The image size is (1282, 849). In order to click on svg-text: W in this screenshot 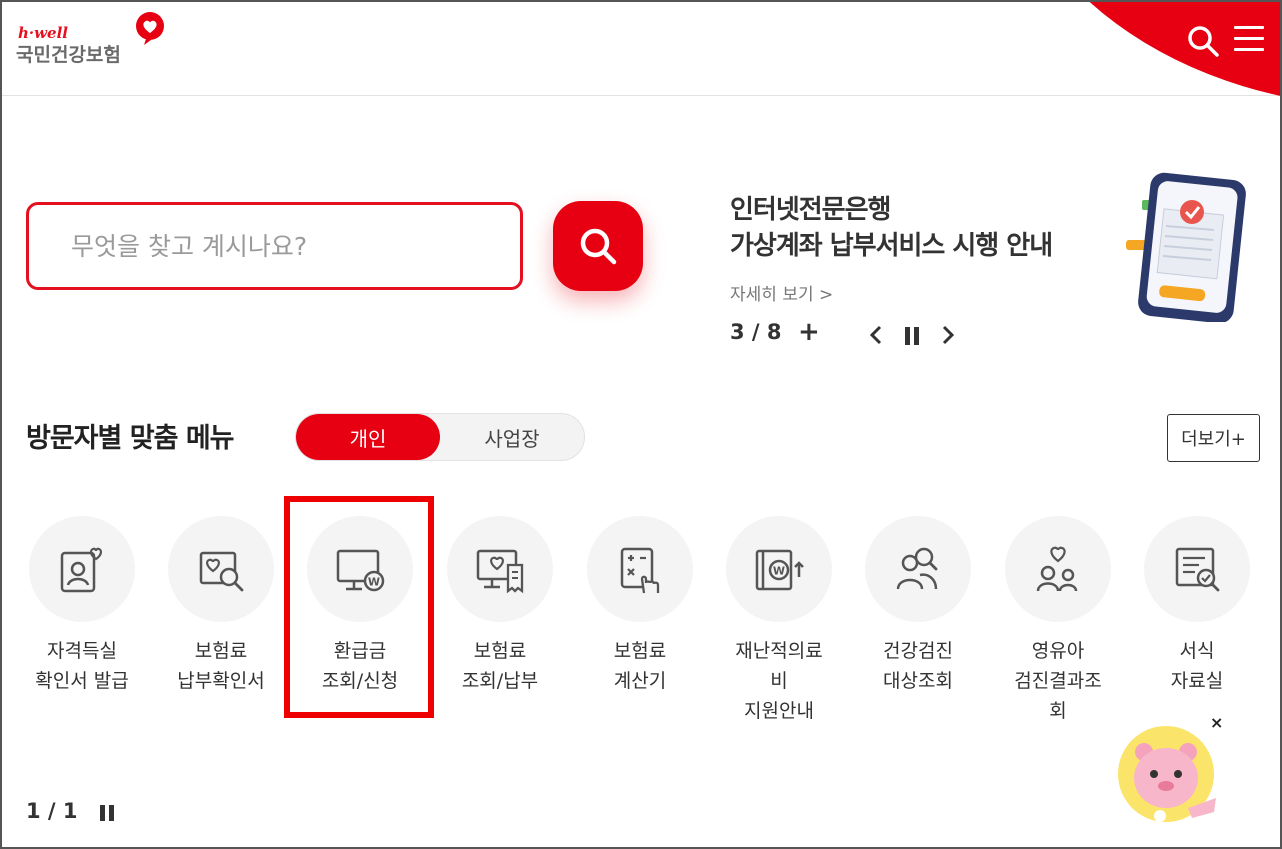, I will do `click(779, 571)`.